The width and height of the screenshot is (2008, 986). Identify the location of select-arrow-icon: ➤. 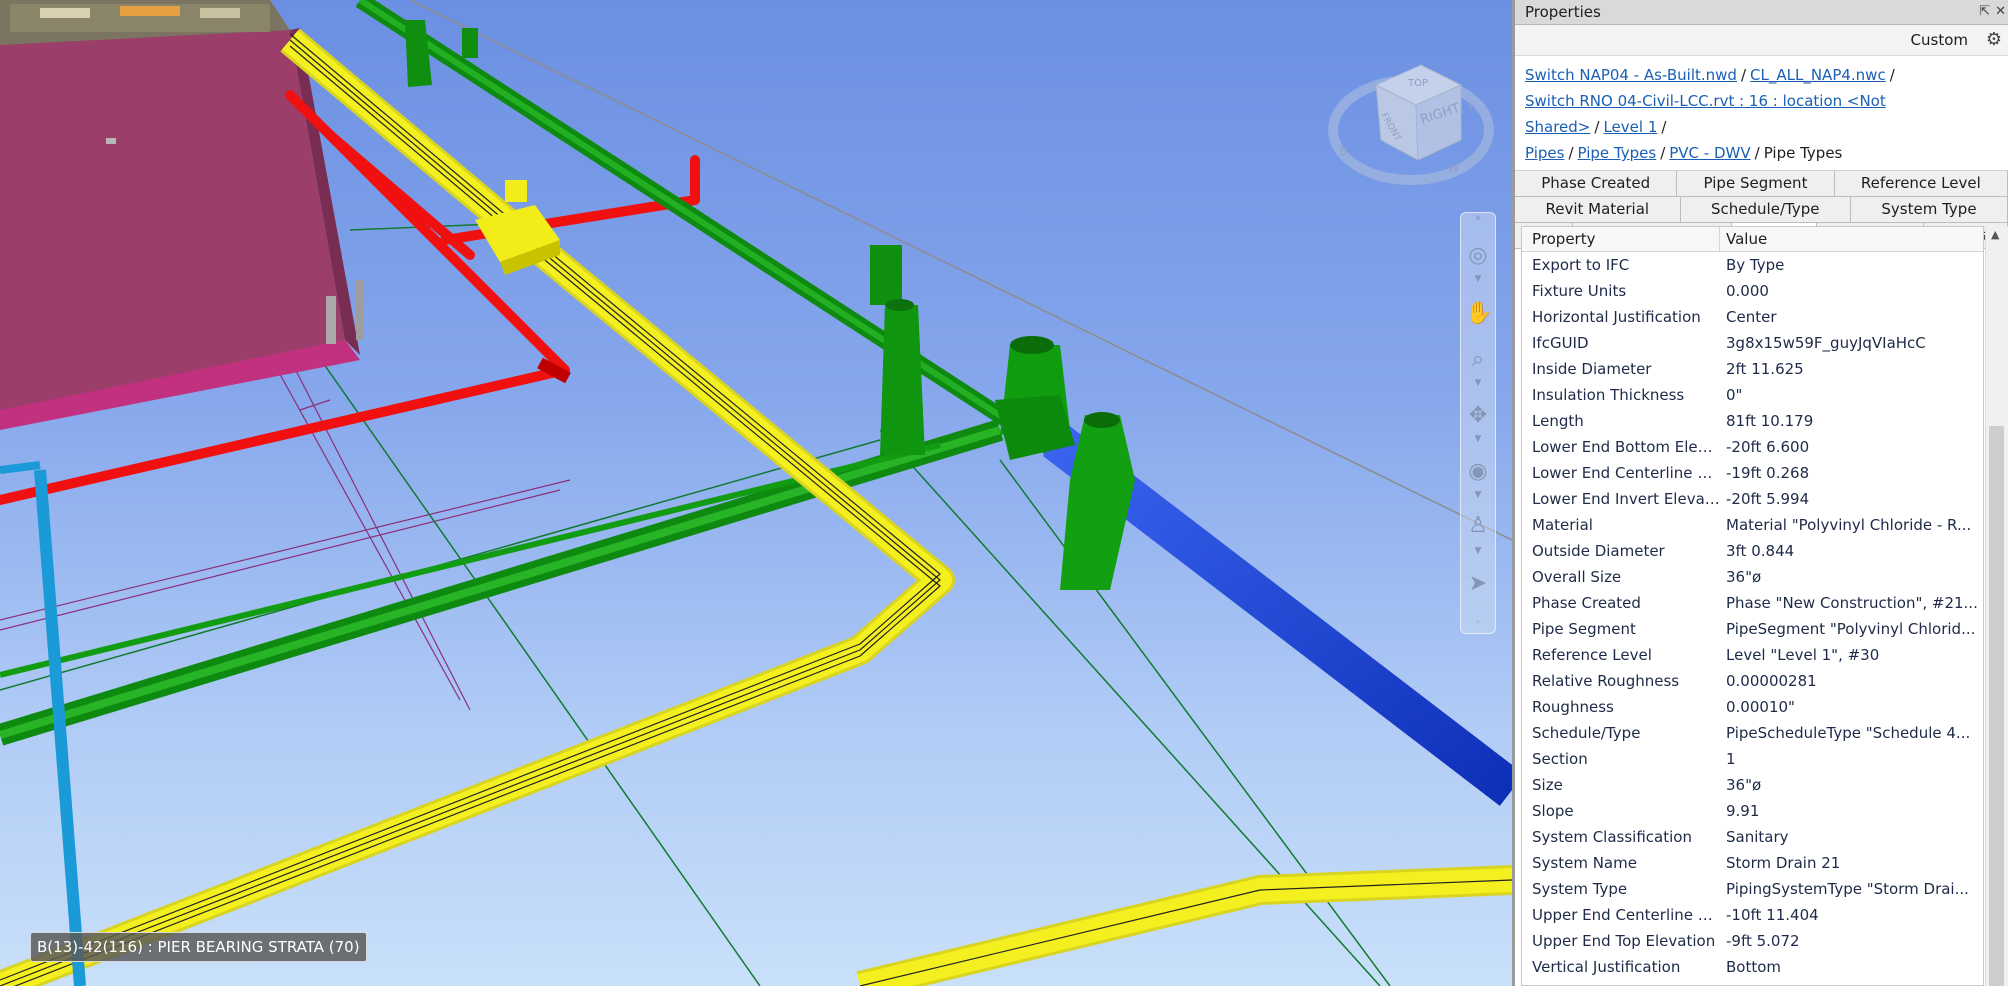
(1478, 584).